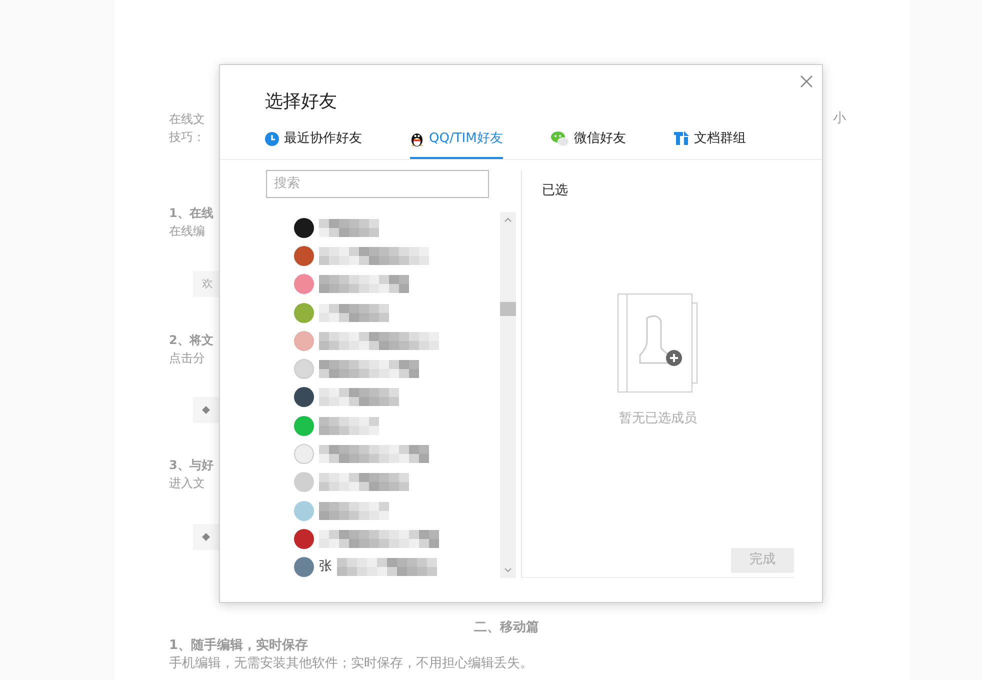 This screenshot has width=982, height=680. What do you see at coordinates (839, 119) in the screenshot?
I see `paragraph-text: 小` at bounding box center [839, 119].